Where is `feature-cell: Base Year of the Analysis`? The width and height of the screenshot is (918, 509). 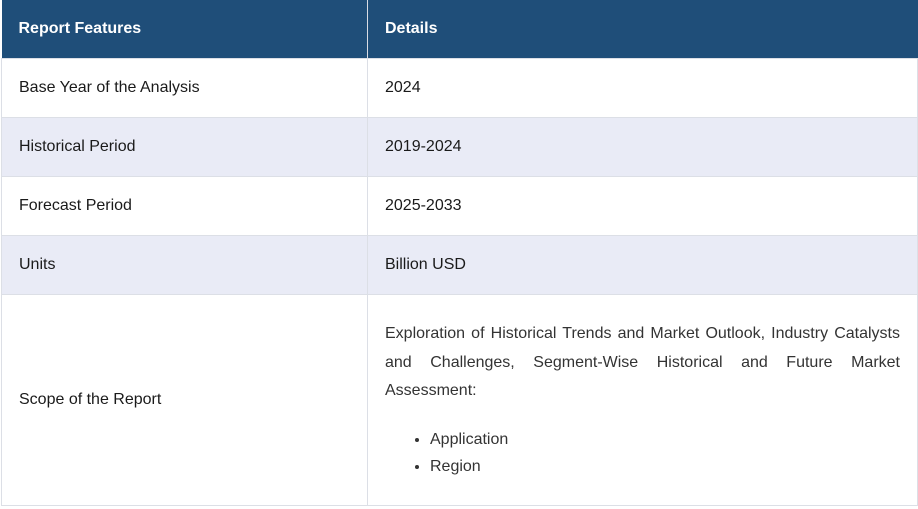 feature-cell: Base Year of the Analysis is located at coordinates (184, 88).